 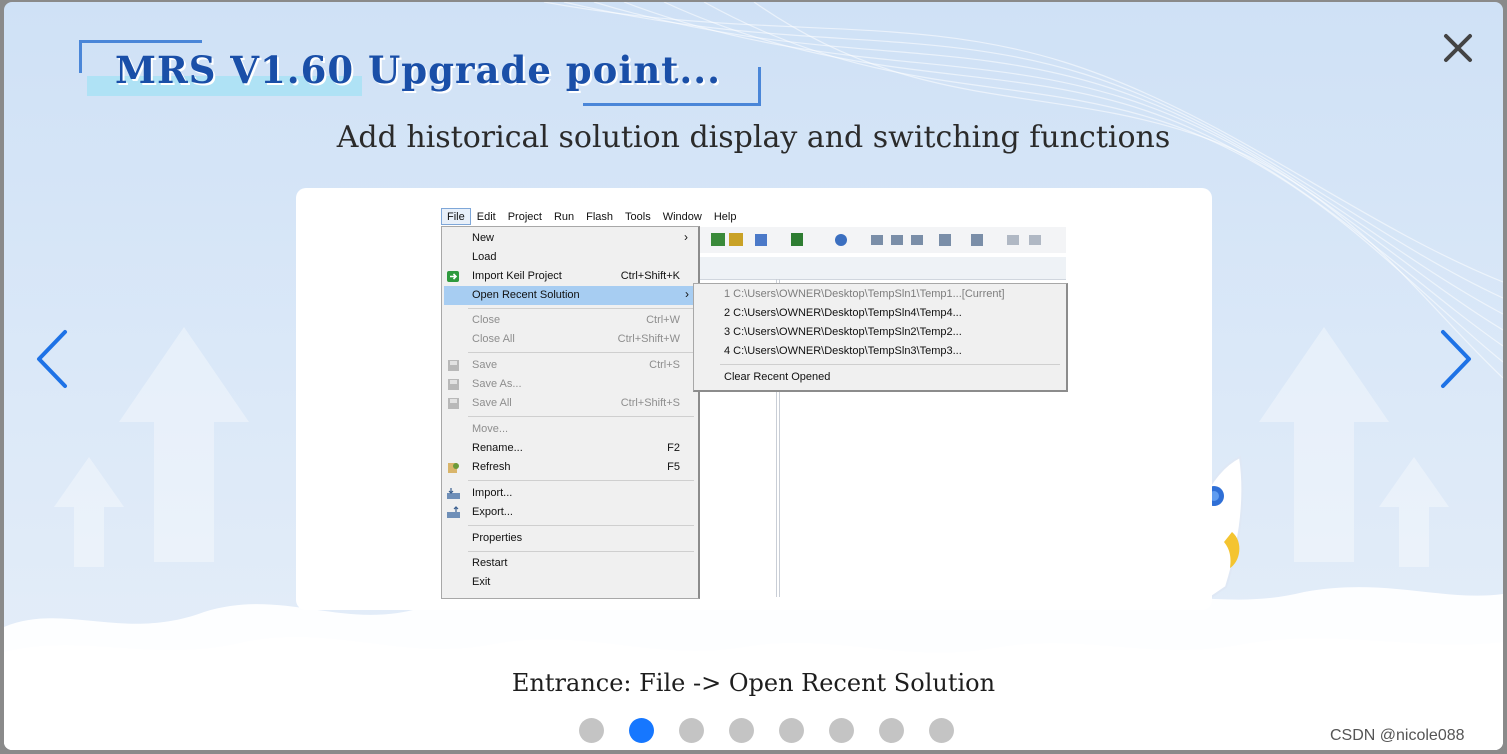 I want to click on save-as-icon, so click(x=453, y=384).